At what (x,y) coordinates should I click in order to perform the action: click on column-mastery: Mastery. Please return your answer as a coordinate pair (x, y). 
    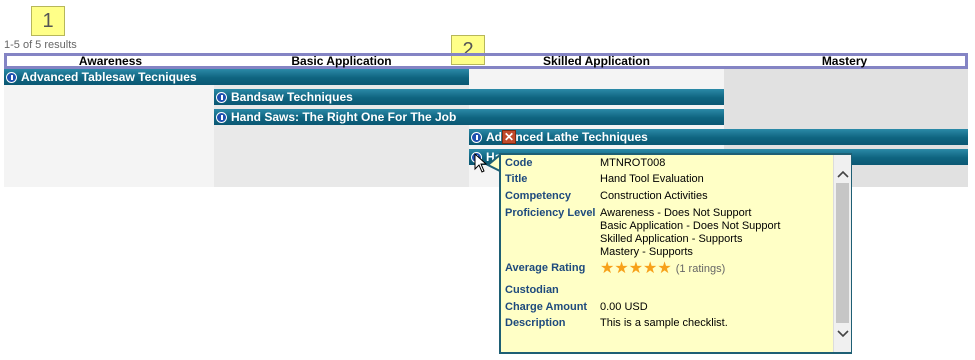
    Looking at the image, I should click on (844, 61).